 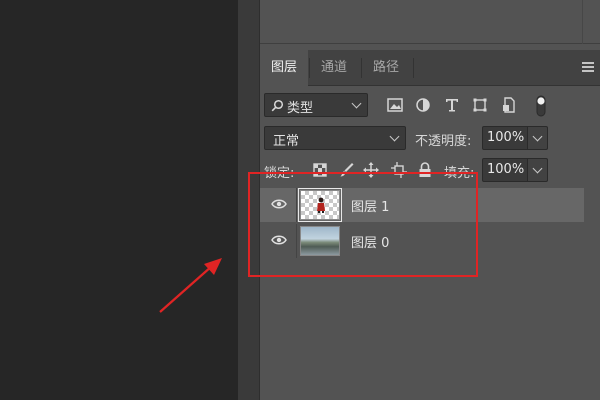 What do you see at coordinates (277, 105) in the screenshot?
I see `search-icon` at bounding box center [277, 105].